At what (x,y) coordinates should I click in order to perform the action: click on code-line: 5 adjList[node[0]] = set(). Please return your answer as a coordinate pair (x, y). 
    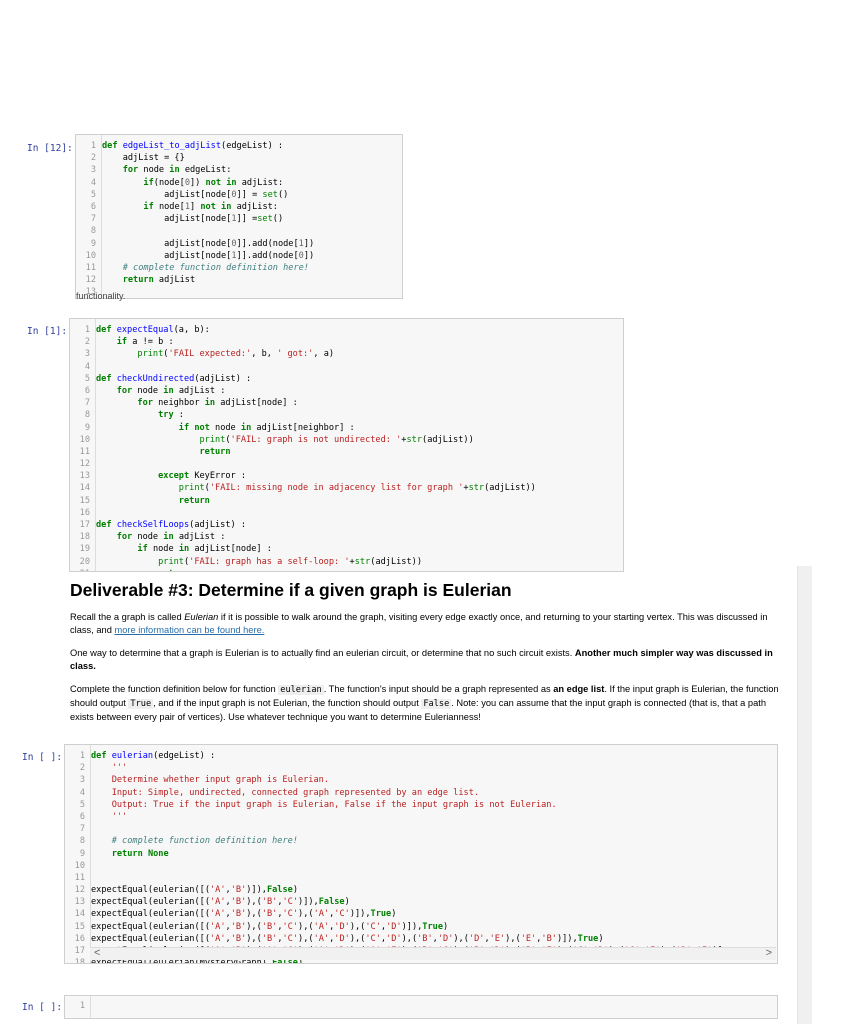
    Looking at the image, I should click on (239, 195).